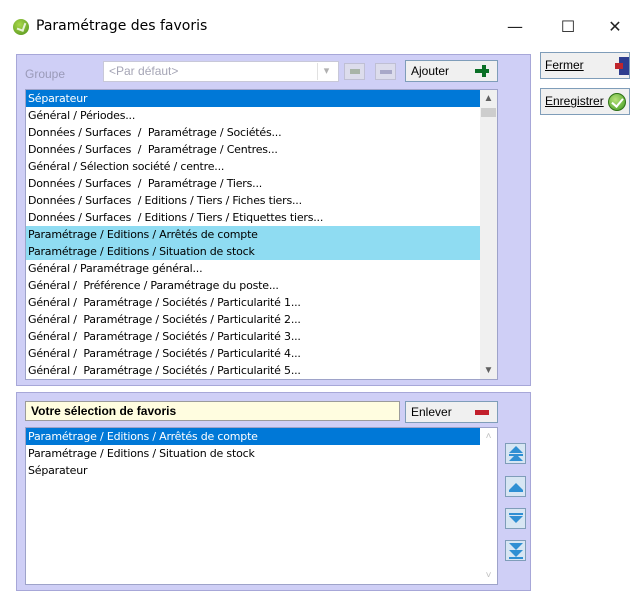 Image resolution: width=630 pixels, height=592 pixels. Describe the element at coordinates (488, 575) in the screenshot. I see `scroll-down-icon: ˅` at that location.